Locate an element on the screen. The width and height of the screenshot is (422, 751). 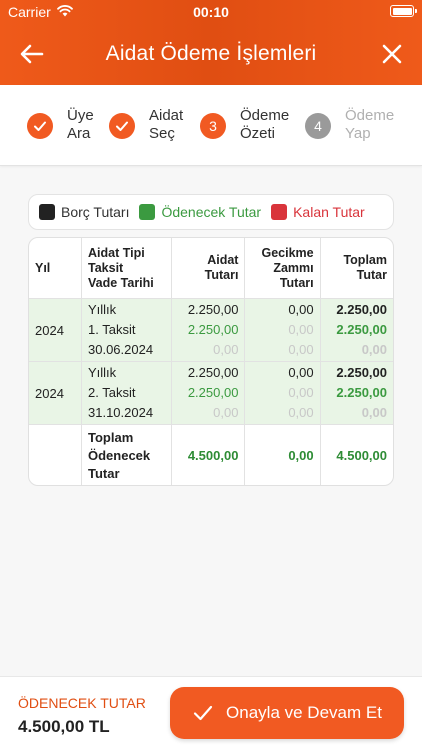
status-time: 00:10 is located at coordinates (211, 12).